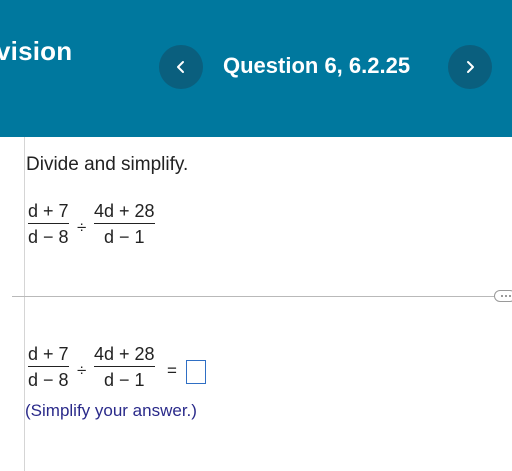 Image resolution: width=512 pixels, height=471 pixels. I want to click on simplify-hint: (Simplify your answer.), so click(111, 410).